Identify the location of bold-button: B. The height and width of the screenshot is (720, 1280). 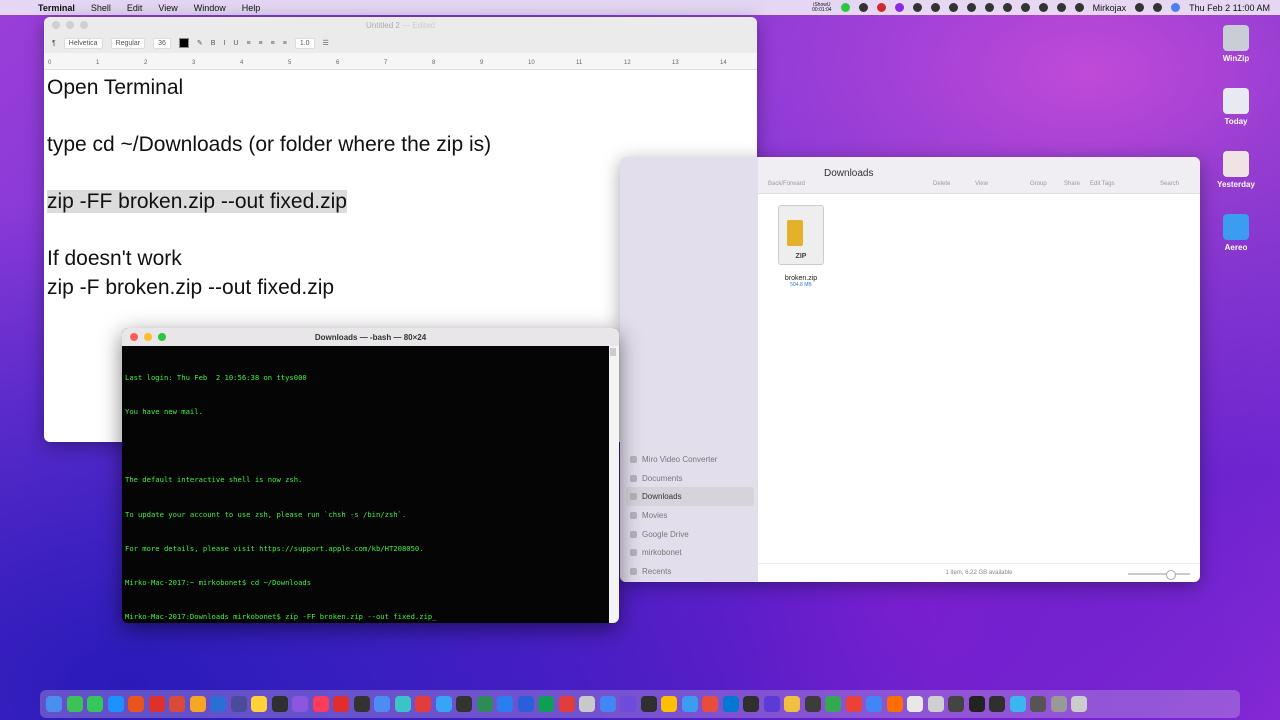
(213, 43).